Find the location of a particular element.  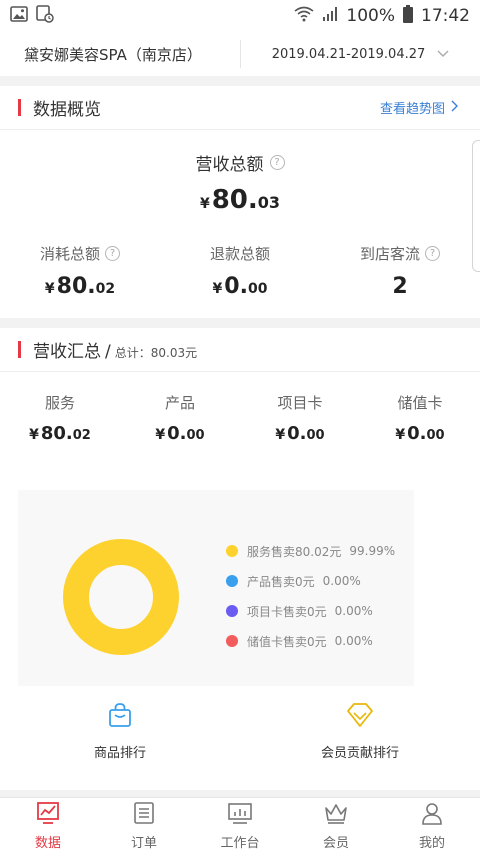

bottom-tab-bar: 数据 订单 工作台 会员 我的 is located at coordinates (240, 825).